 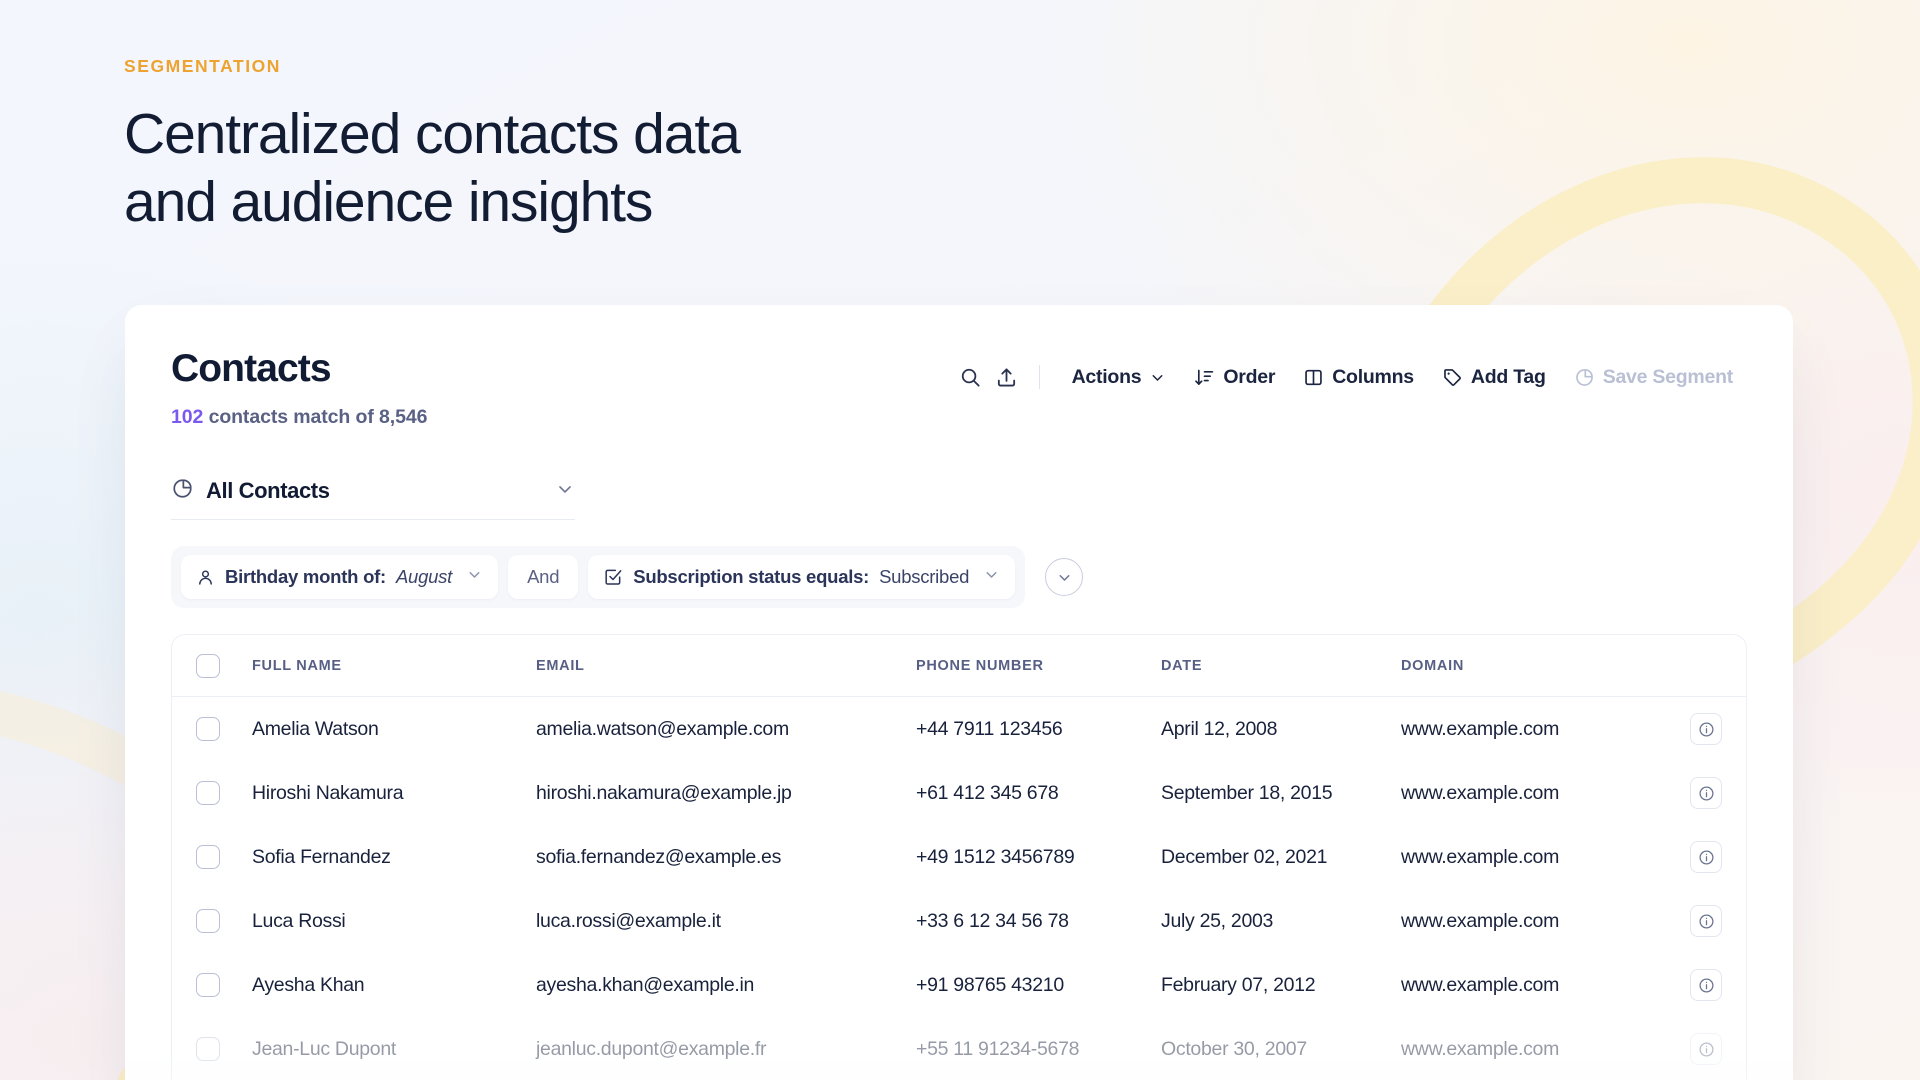 I want to click on actions-menu-button: Actions, so click(x=1119, y=377).